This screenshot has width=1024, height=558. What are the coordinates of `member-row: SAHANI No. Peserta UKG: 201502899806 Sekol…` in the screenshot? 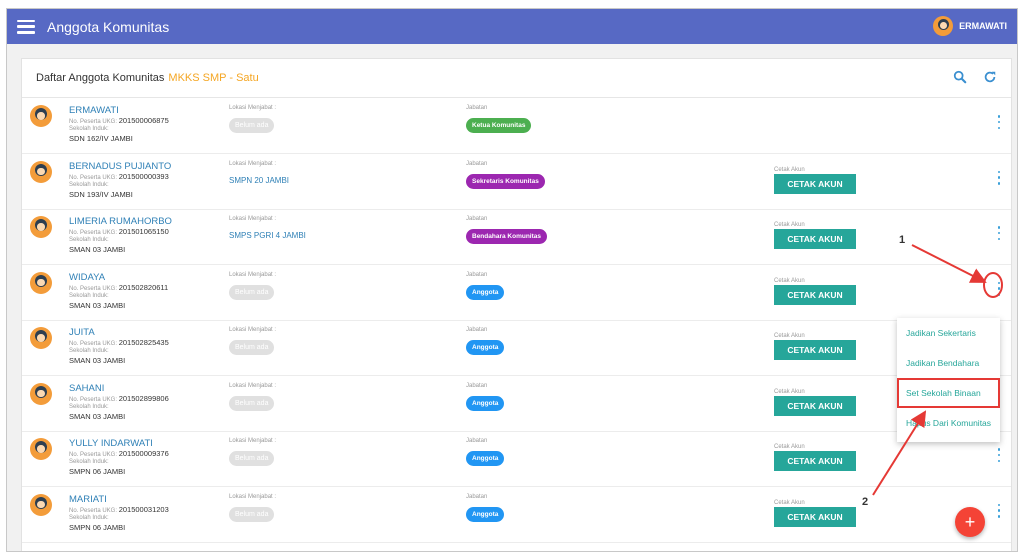 It's located at (516, 404).